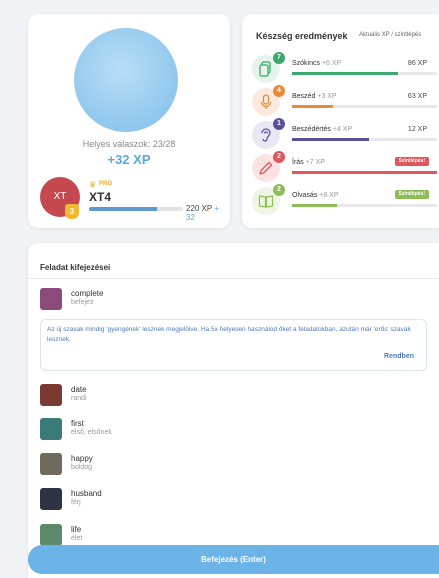 The height and width of the screenshot is (578, 439). I want to click on skill-value: 12 XP, so click(417, 129).